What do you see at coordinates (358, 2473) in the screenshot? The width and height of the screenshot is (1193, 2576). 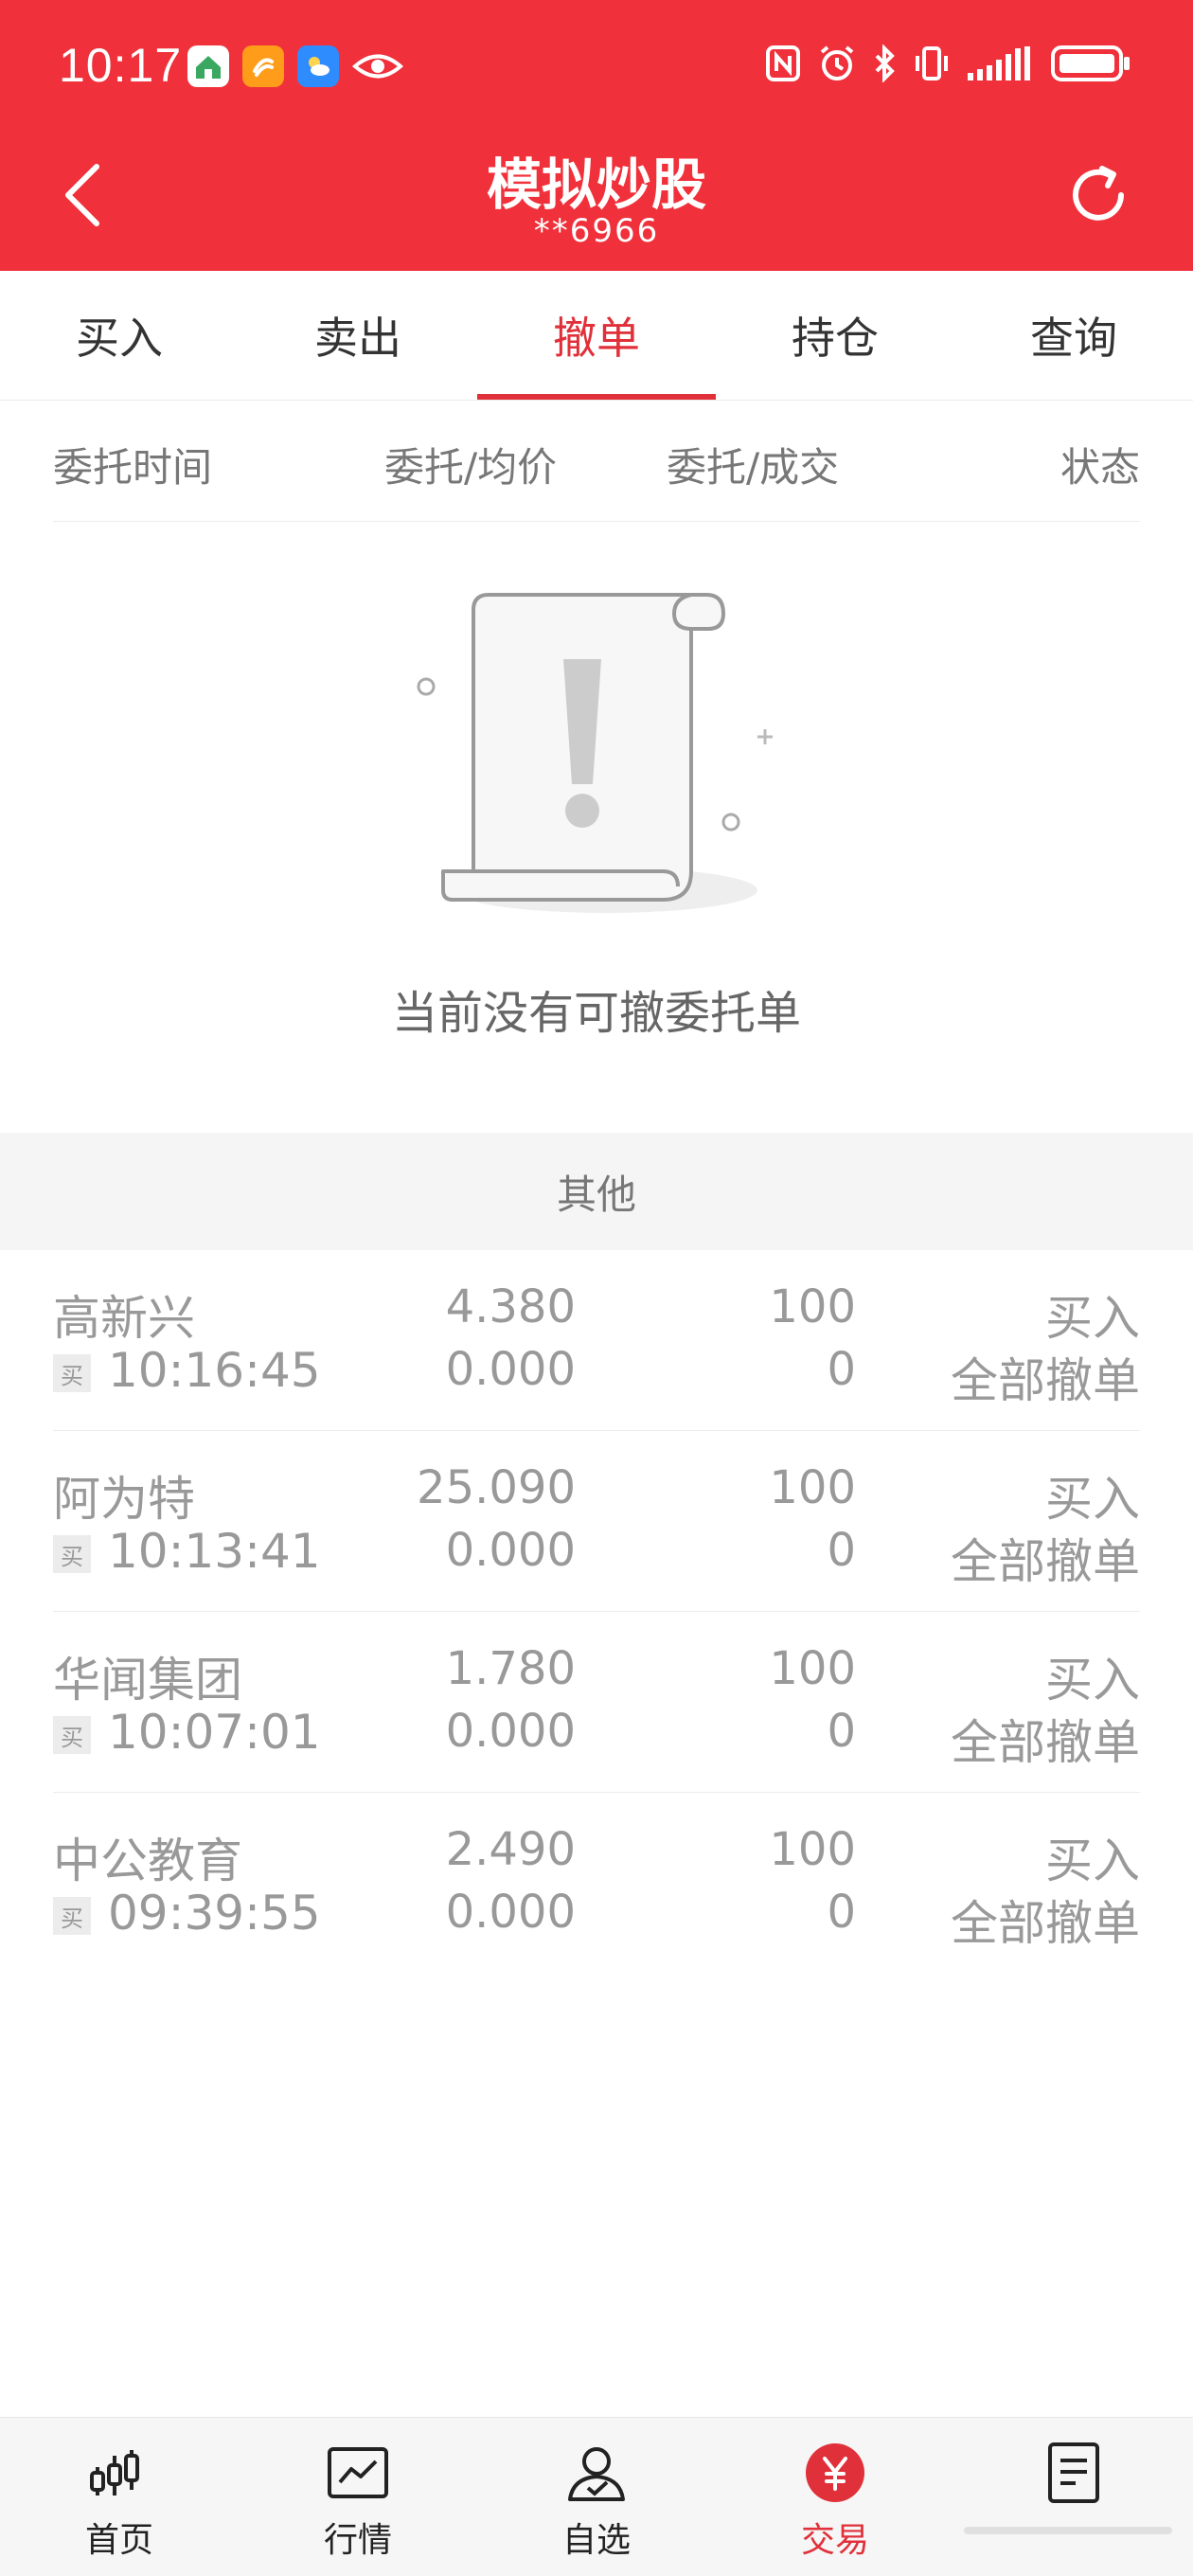 I see `chart-icon` at bounding box center [358, 2473].